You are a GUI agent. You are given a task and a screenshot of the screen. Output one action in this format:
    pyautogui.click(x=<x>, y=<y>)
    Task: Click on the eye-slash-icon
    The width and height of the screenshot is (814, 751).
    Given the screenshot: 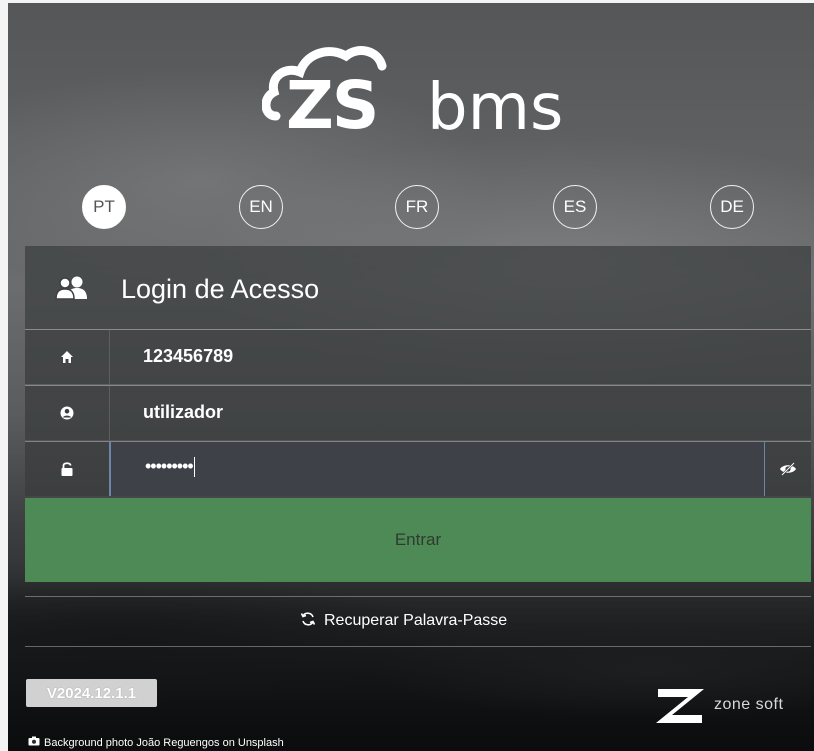 What is the action you would take?
    pyautogui.click(x=788, y=469)
    